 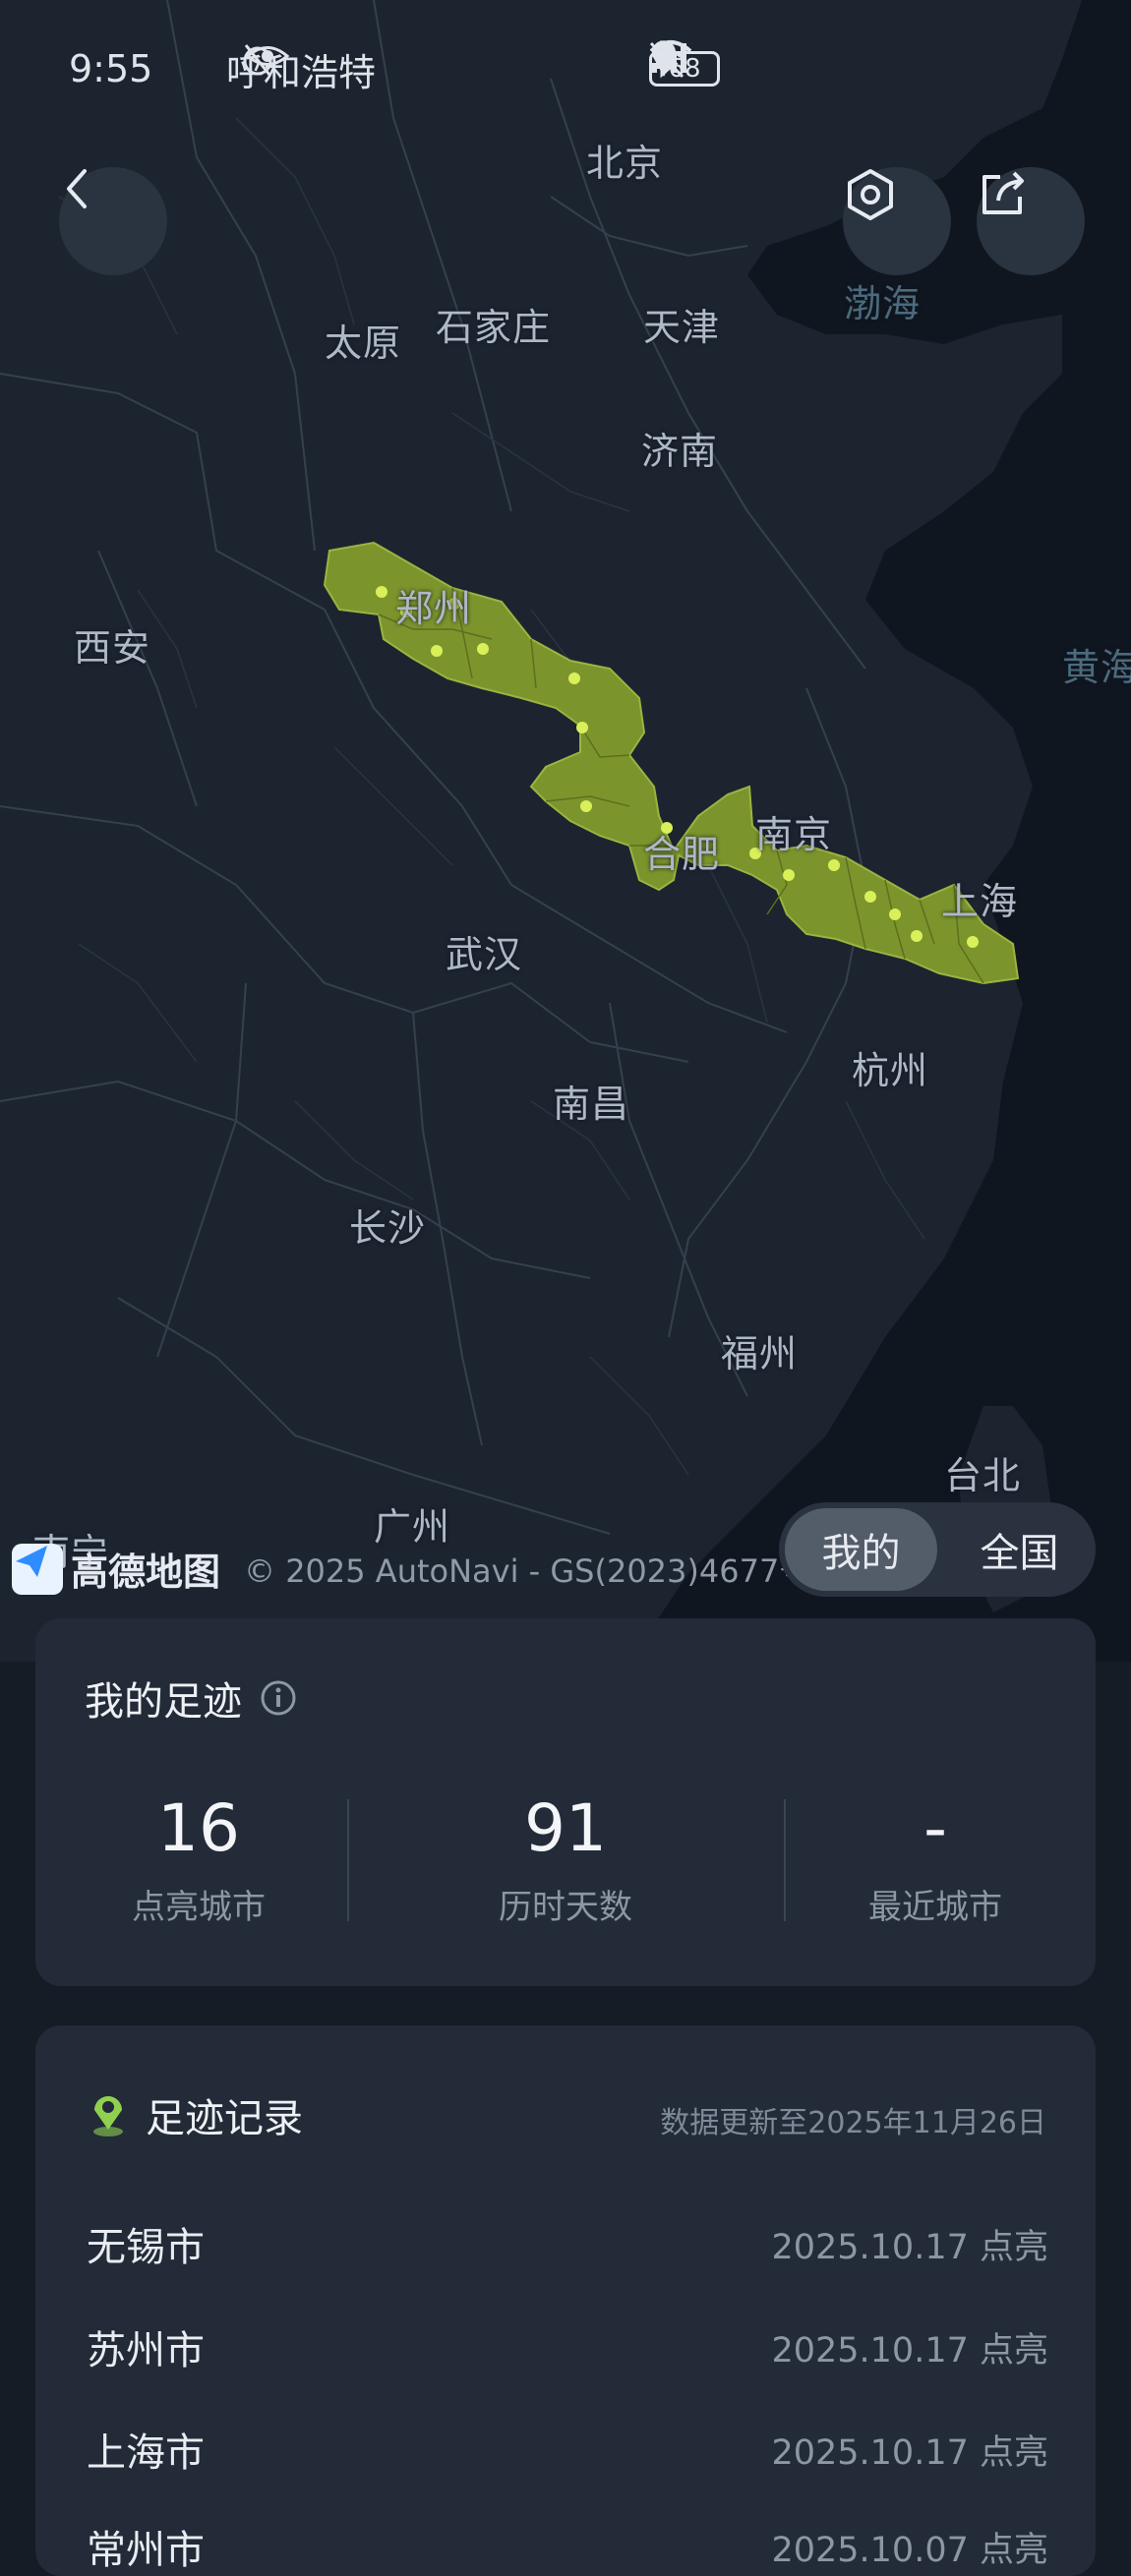 What do you see at coordinates (565, 1828) in the screenshot?
I see `stat-days-value: 91` at bounding box center [565, 1828].